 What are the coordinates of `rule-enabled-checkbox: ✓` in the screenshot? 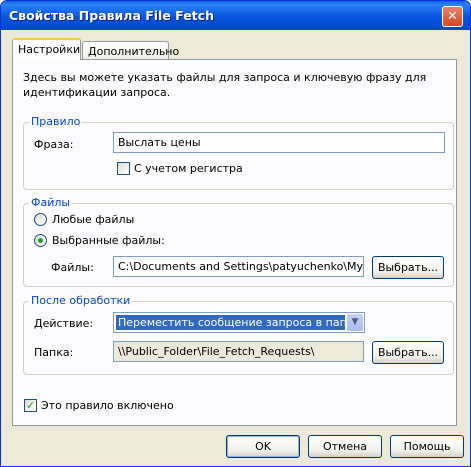 It's located at (30, 405).